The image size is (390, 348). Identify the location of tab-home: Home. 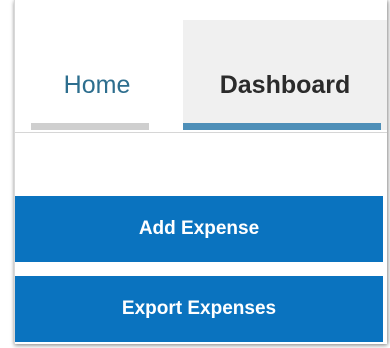
(97, 75).